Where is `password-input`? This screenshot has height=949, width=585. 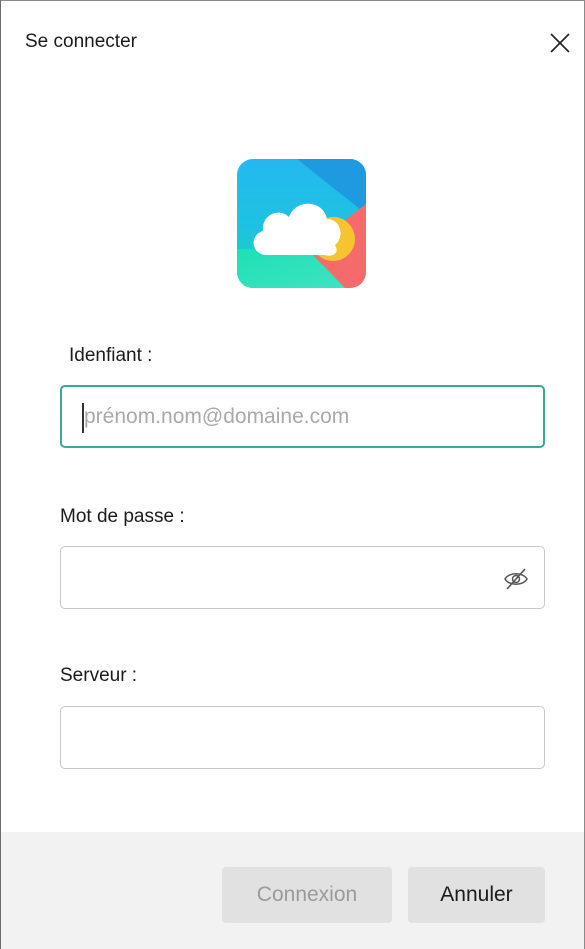
password-input is located at coordinates (283, 577).